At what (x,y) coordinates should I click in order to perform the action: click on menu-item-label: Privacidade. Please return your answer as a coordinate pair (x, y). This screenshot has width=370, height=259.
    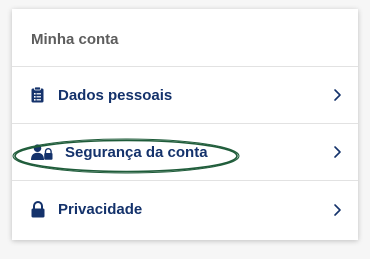
    Looking at the image, I should click on (100, 209).